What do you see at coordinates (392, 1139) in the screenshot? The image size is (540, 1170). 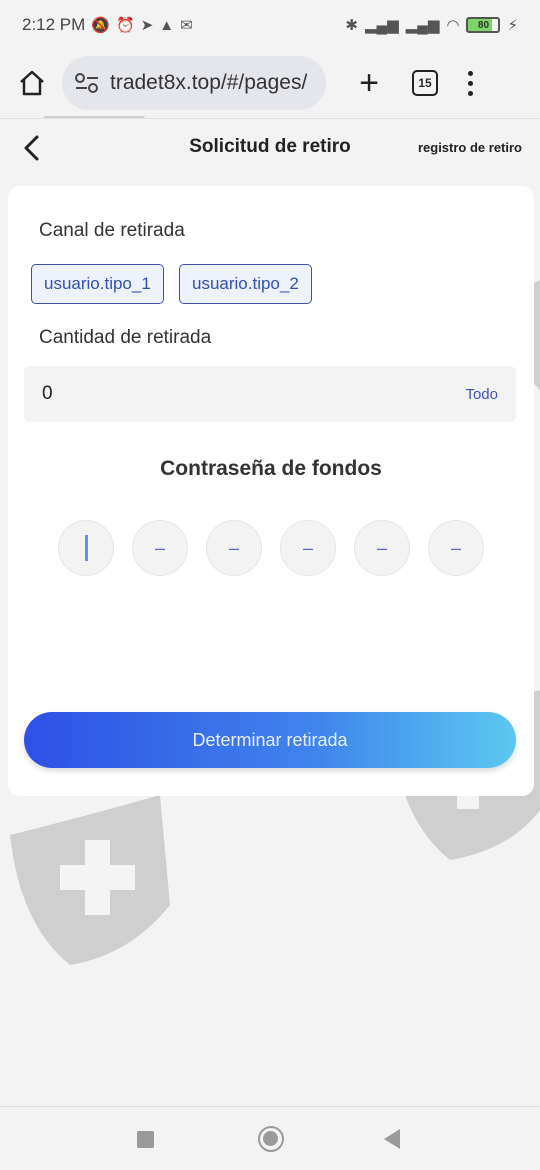 I see `back-nav-button` at bounding box center [392, 1139].